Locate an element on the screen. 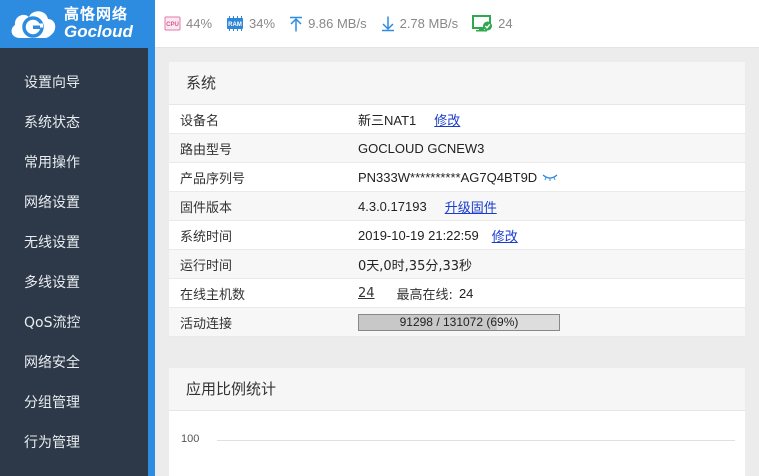 The width and height of the screenshot is (759, 476). sidebar-item-system-status: 系统状态 is located at coordinates (74, 123).